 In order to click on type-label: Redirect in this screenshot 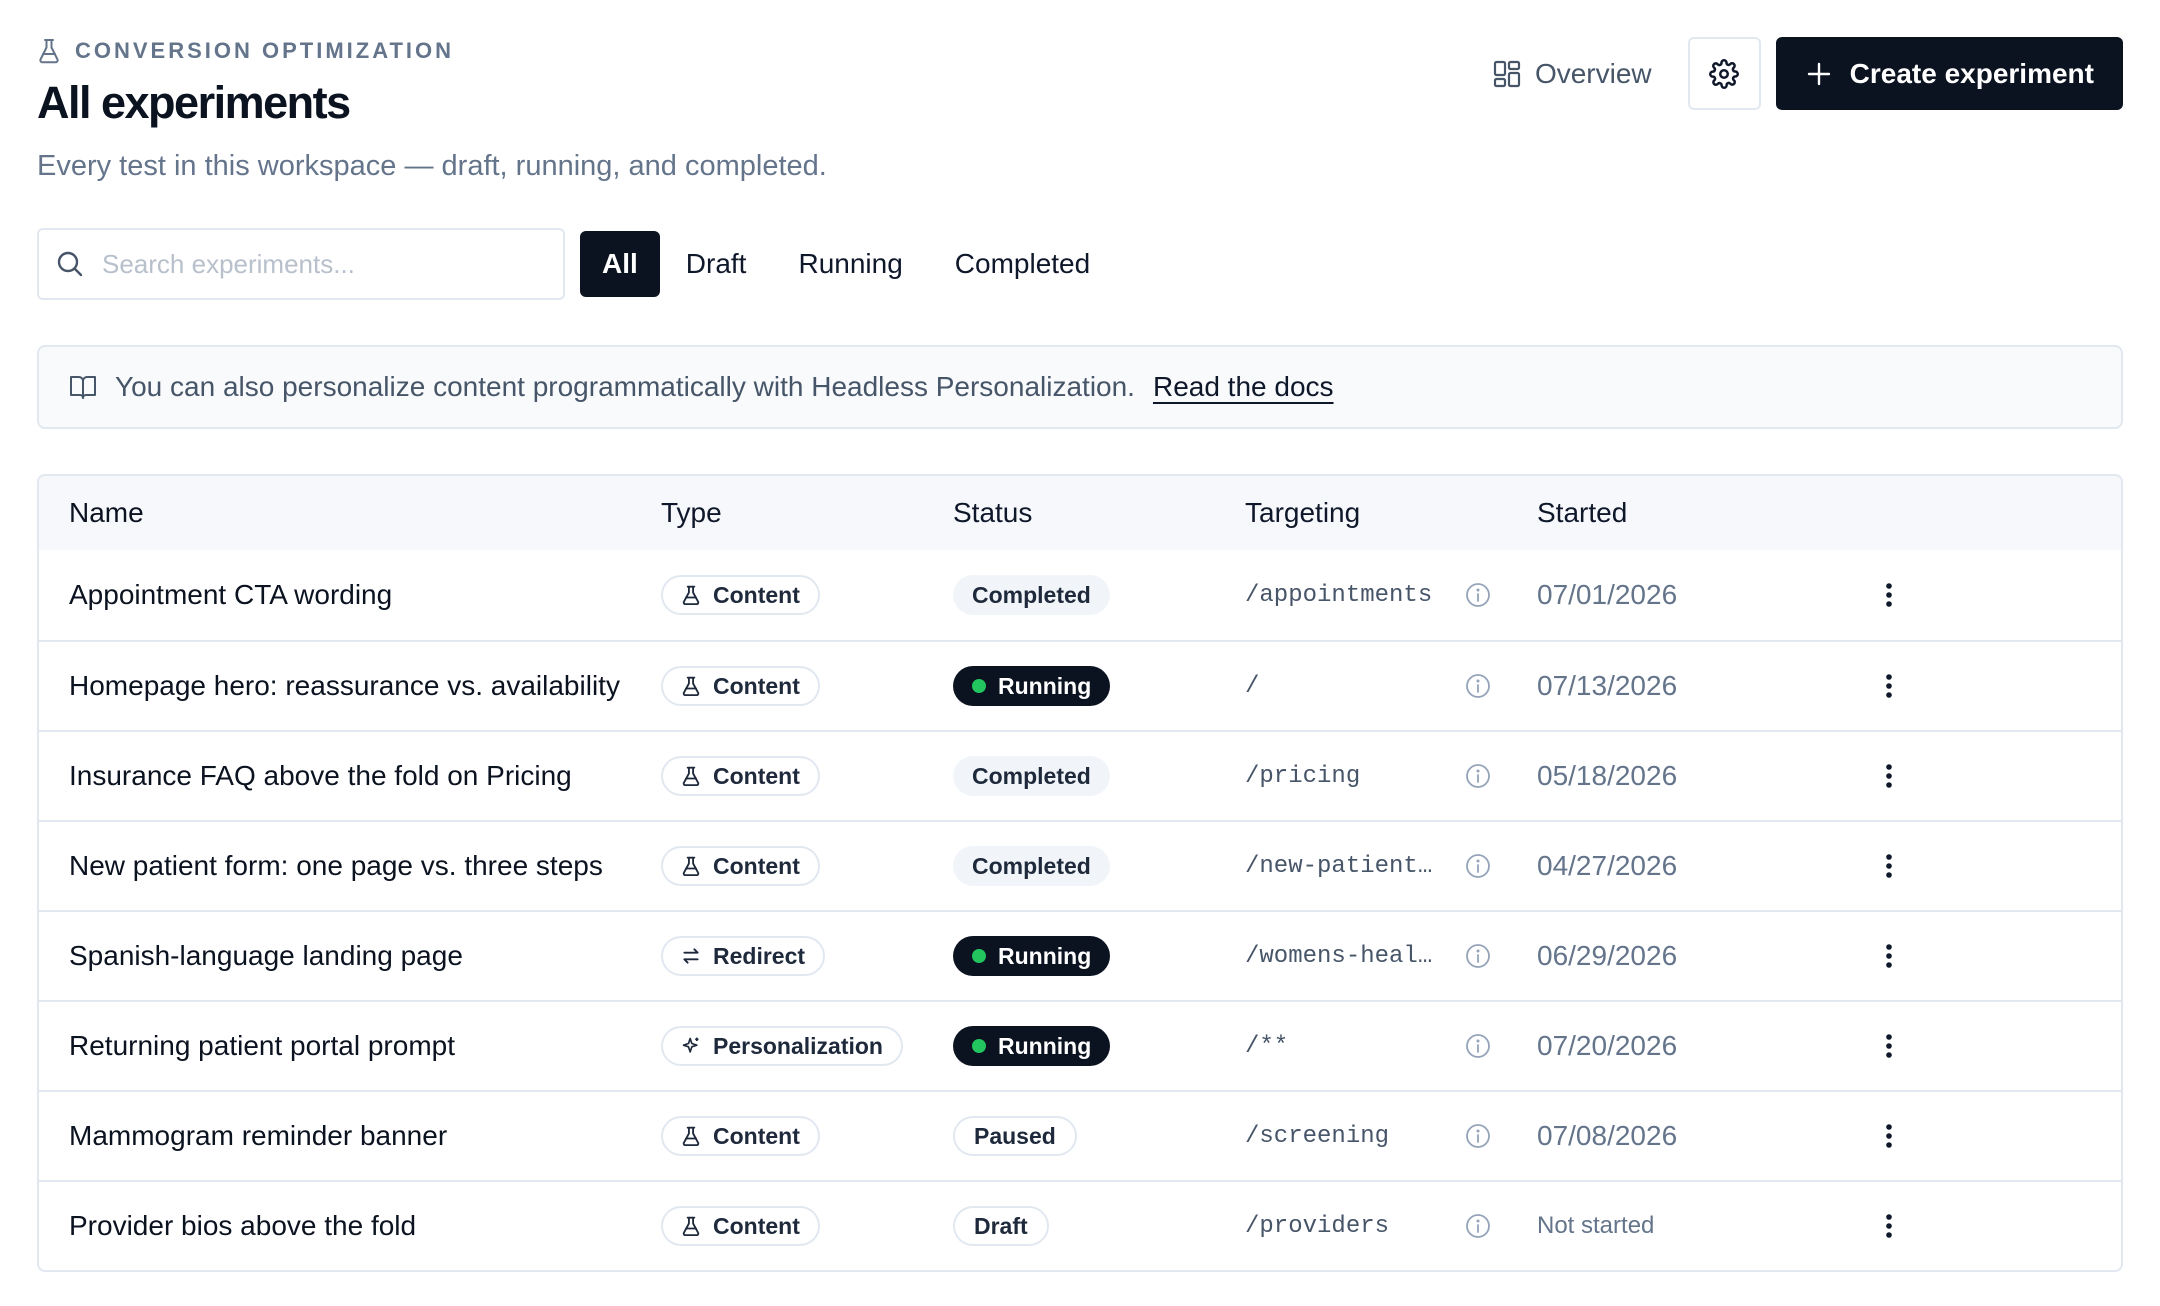, I will do `click(759, 955)`.